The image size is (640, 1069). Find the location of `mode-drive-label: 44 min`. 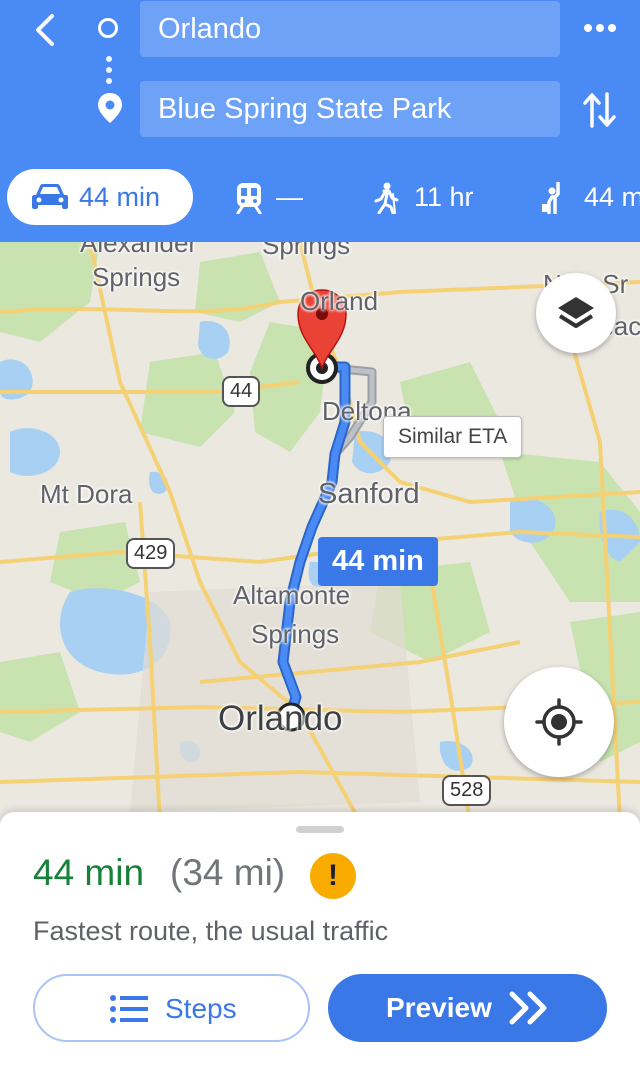

mode-drive-label: 44 min is located at coordinates (120, 197).